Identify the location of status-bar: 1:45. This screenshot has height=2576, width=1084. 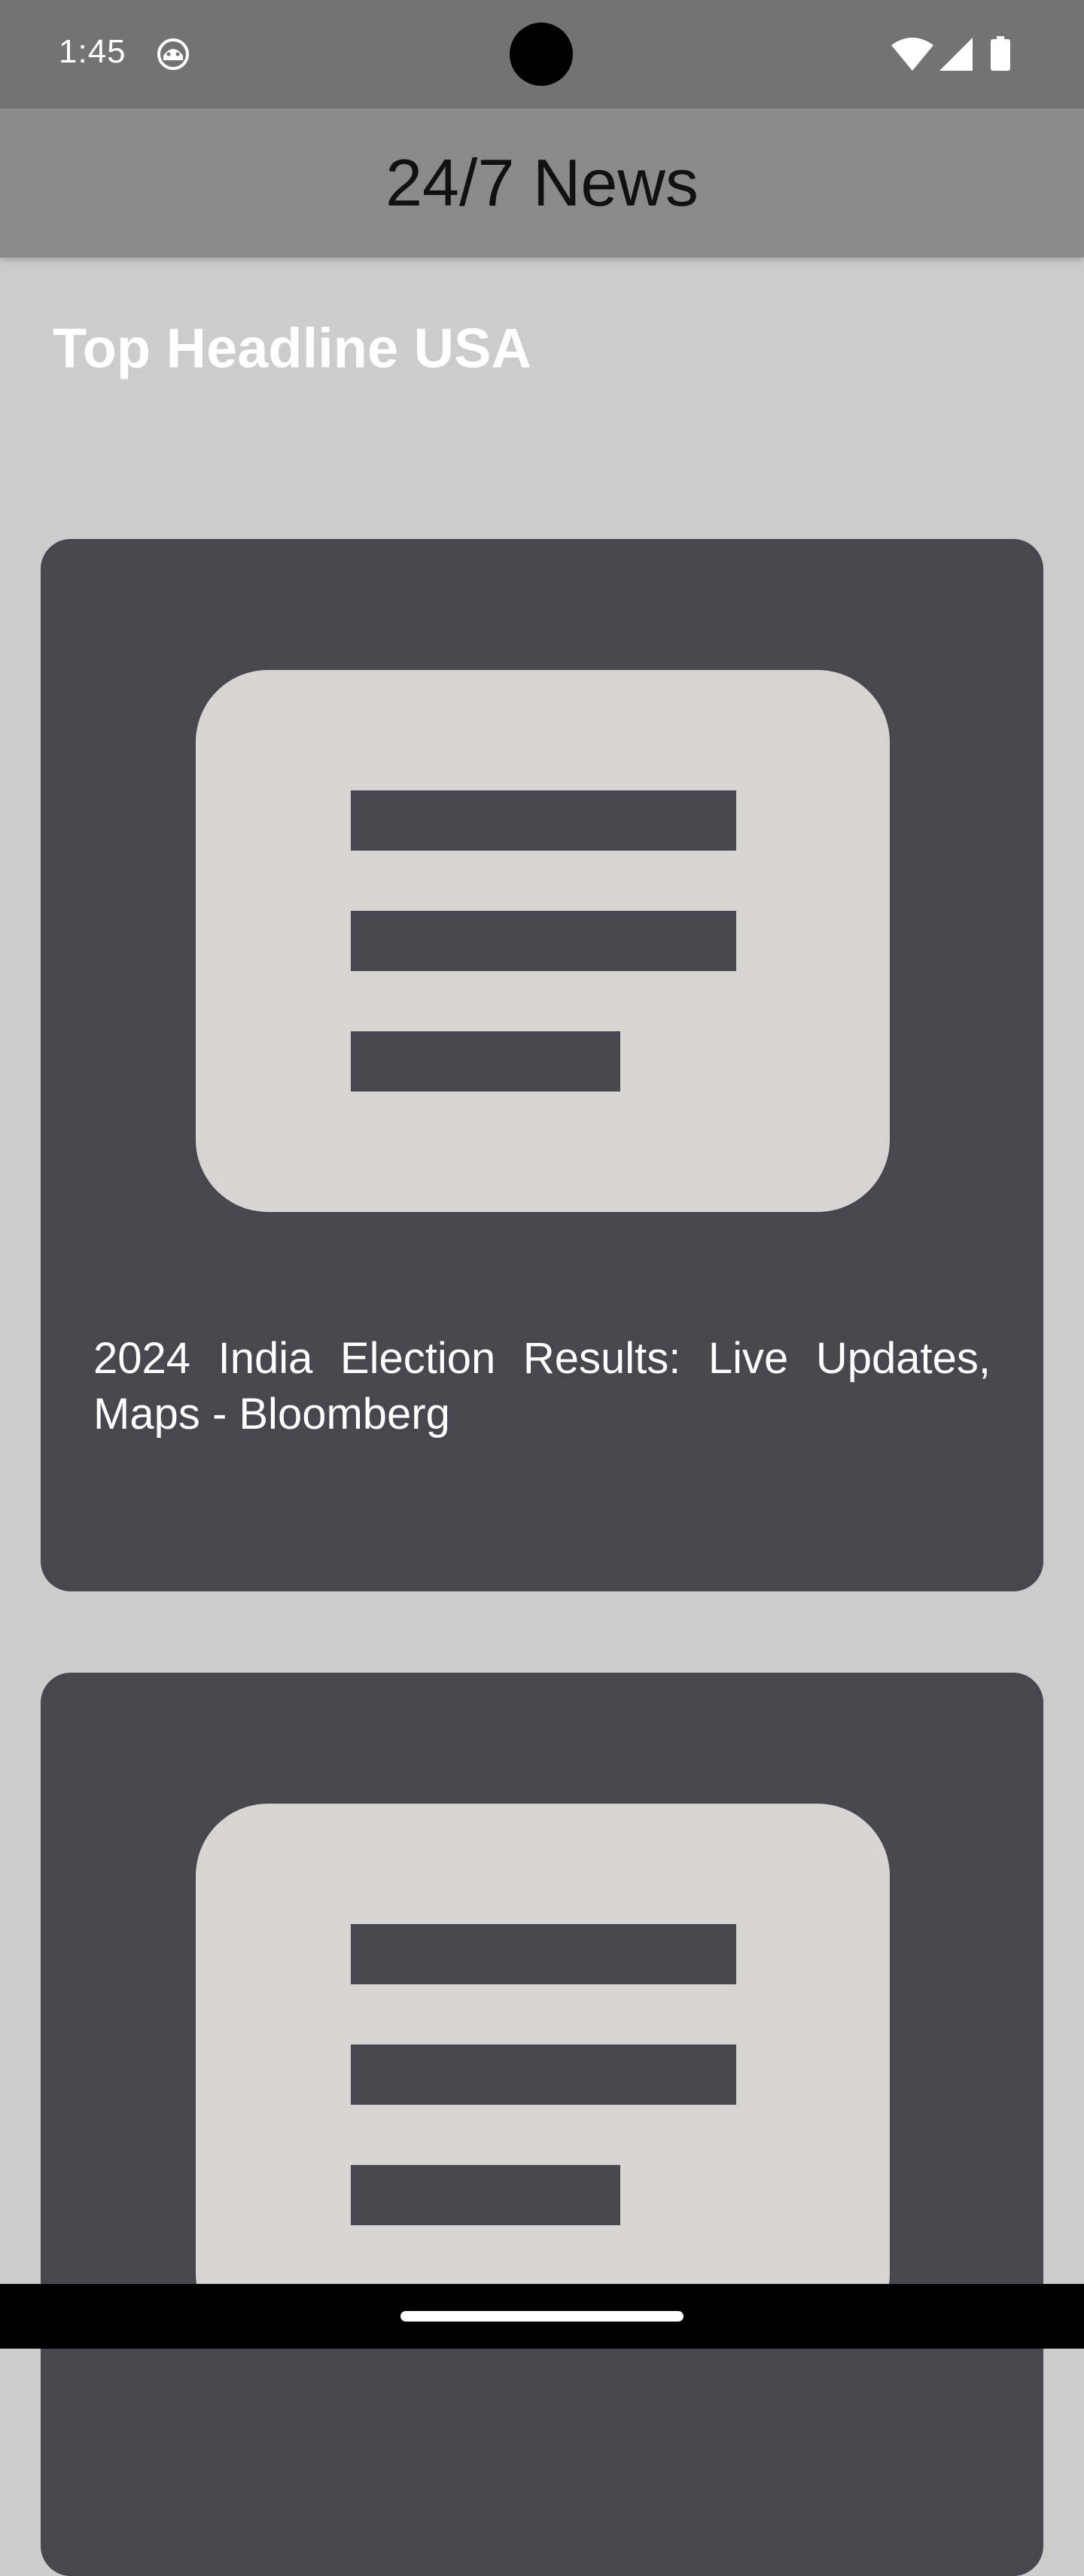
(542, 54).